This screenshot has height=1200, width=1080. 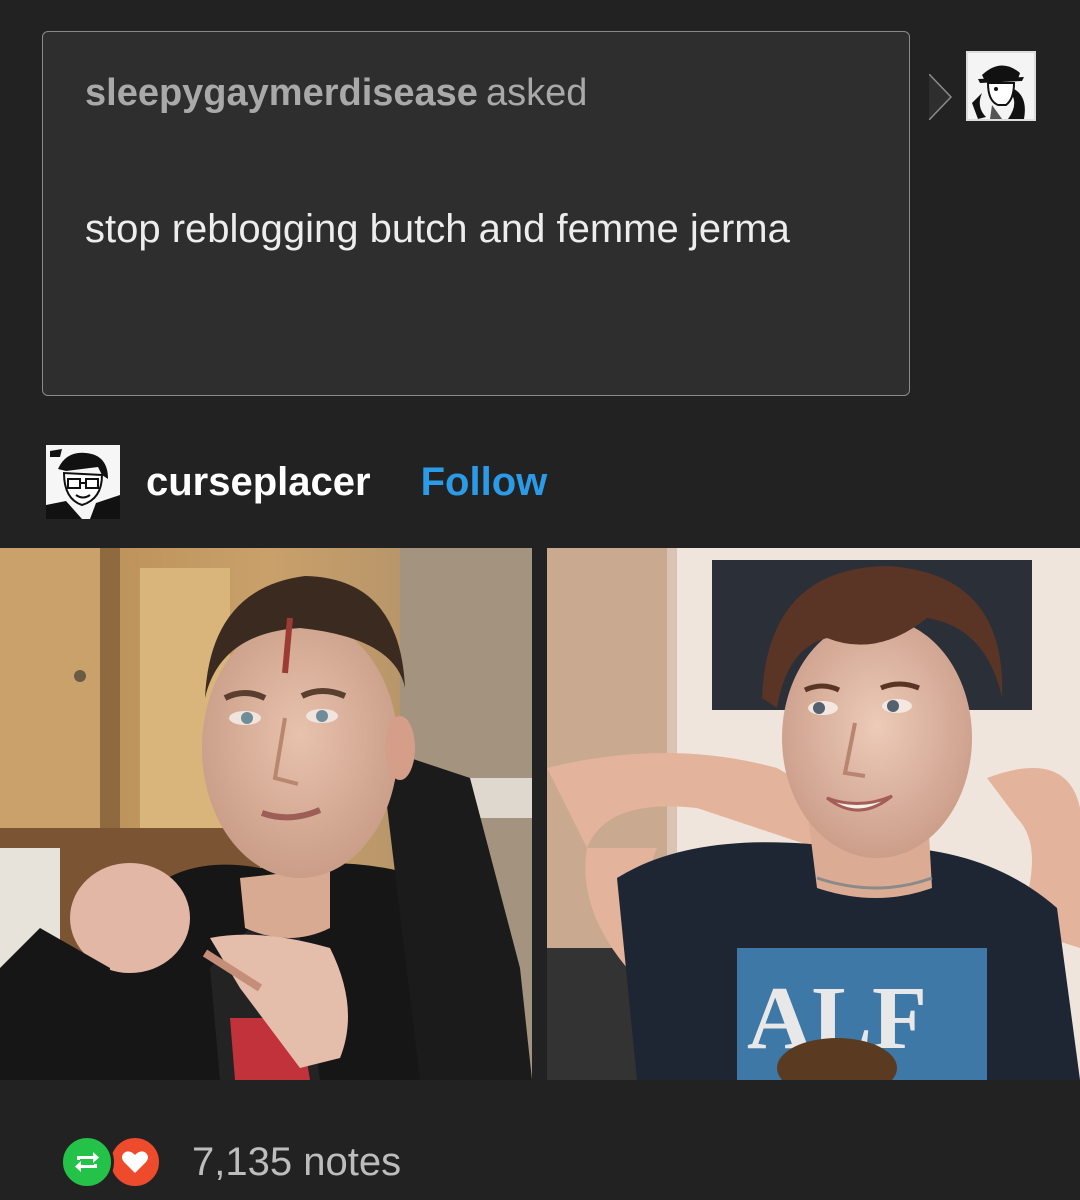 What do you see at coordinates (484, 482) in the screenshot?
I see `follow-button: Follow` at bounding box center [484, 482].